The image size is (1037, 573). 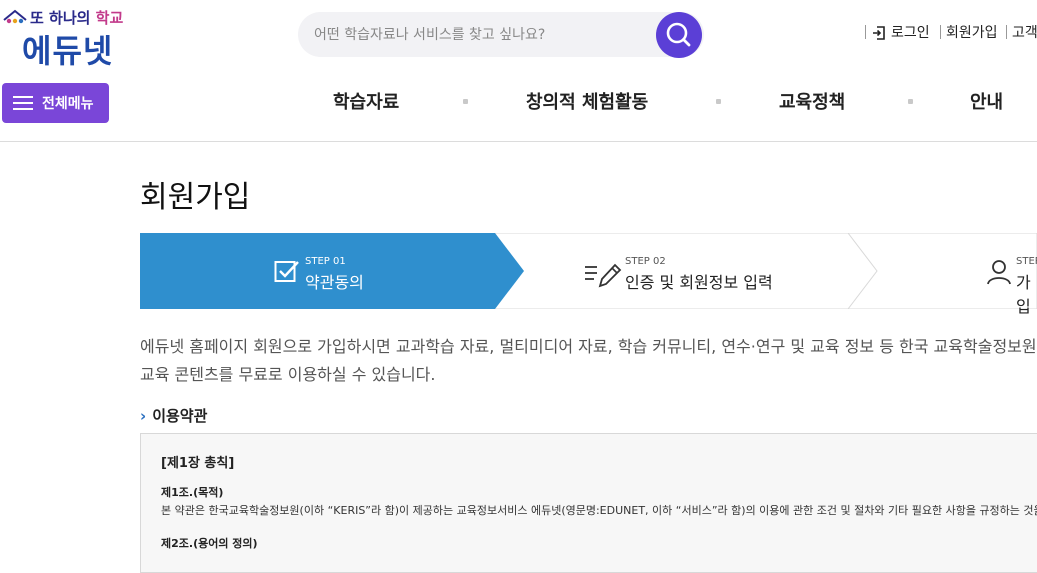 I want to click on logo-house-icon, so click(x=15, y=16).